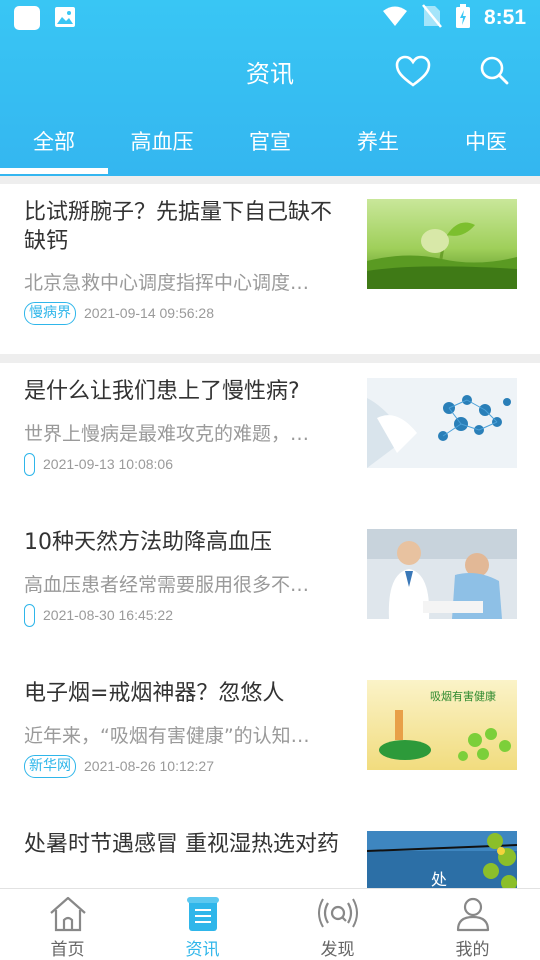 This screenshot has width=540, height=960. Describe the element at coordinates (395, 18) in the screenshot. I see `wifi-icon` at that location.